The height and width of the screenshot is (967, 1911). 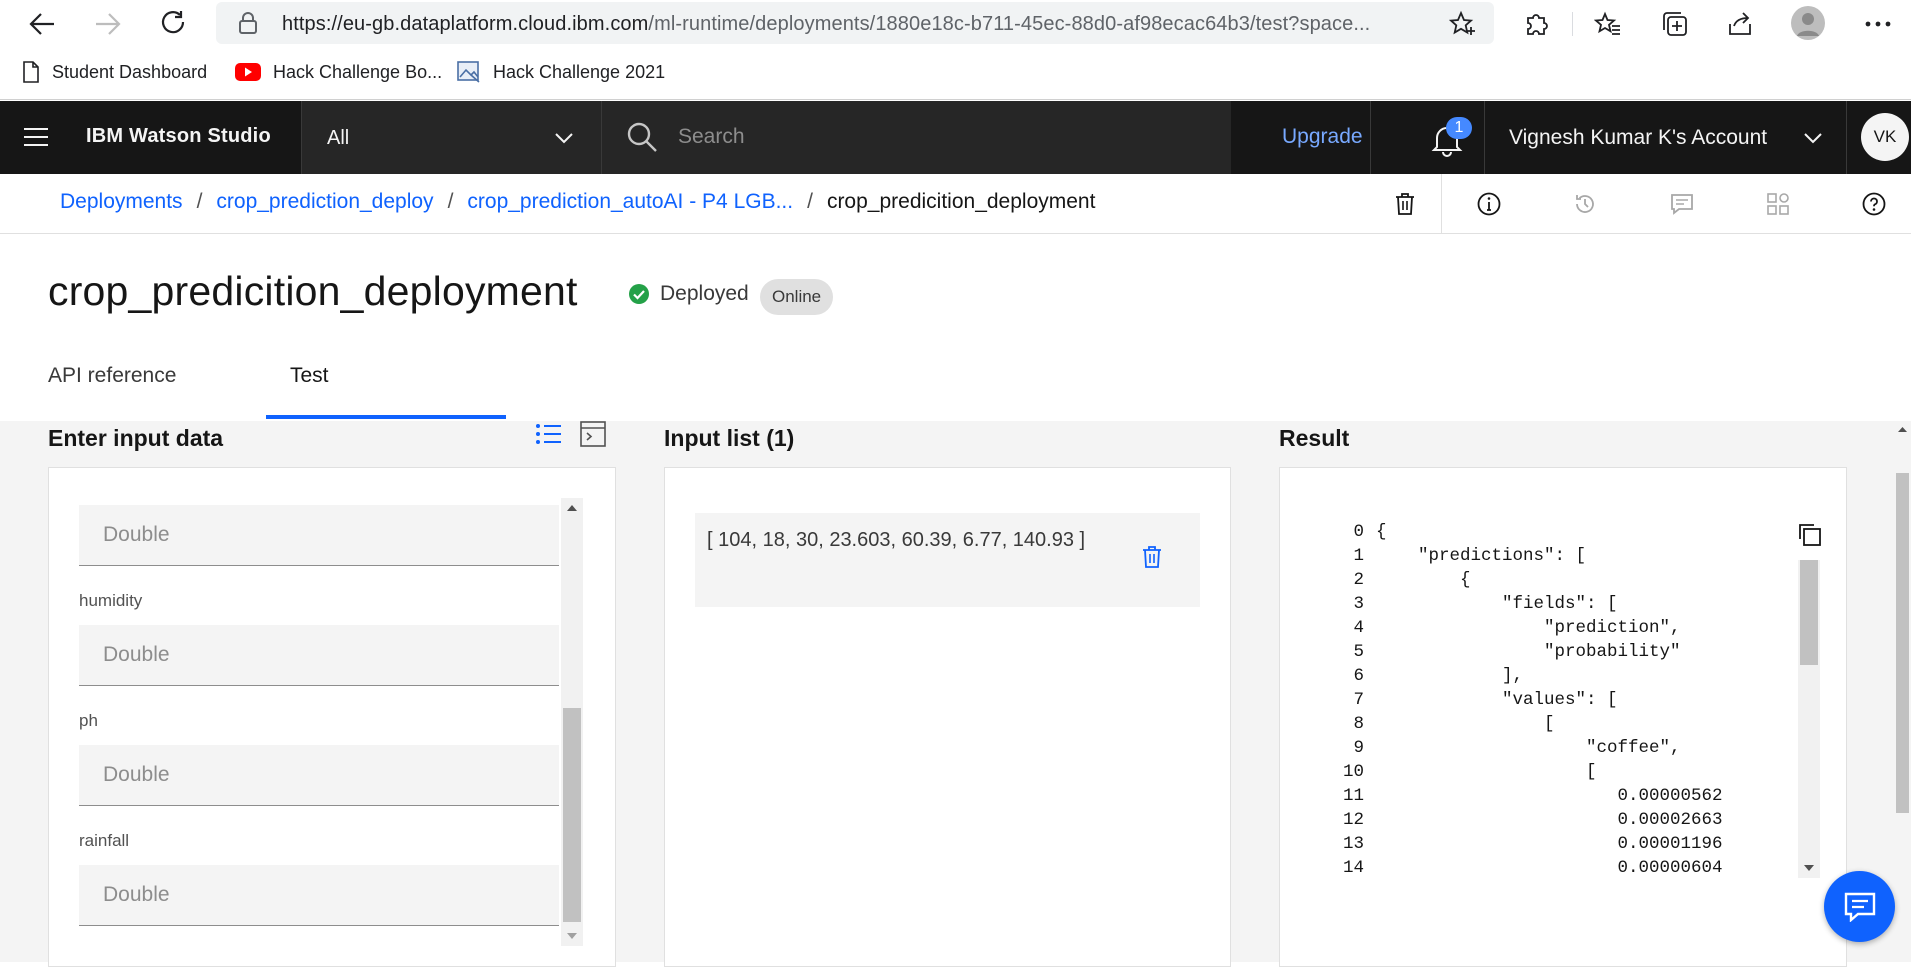 I want to click on reload-button, so click(x=174, y=24).